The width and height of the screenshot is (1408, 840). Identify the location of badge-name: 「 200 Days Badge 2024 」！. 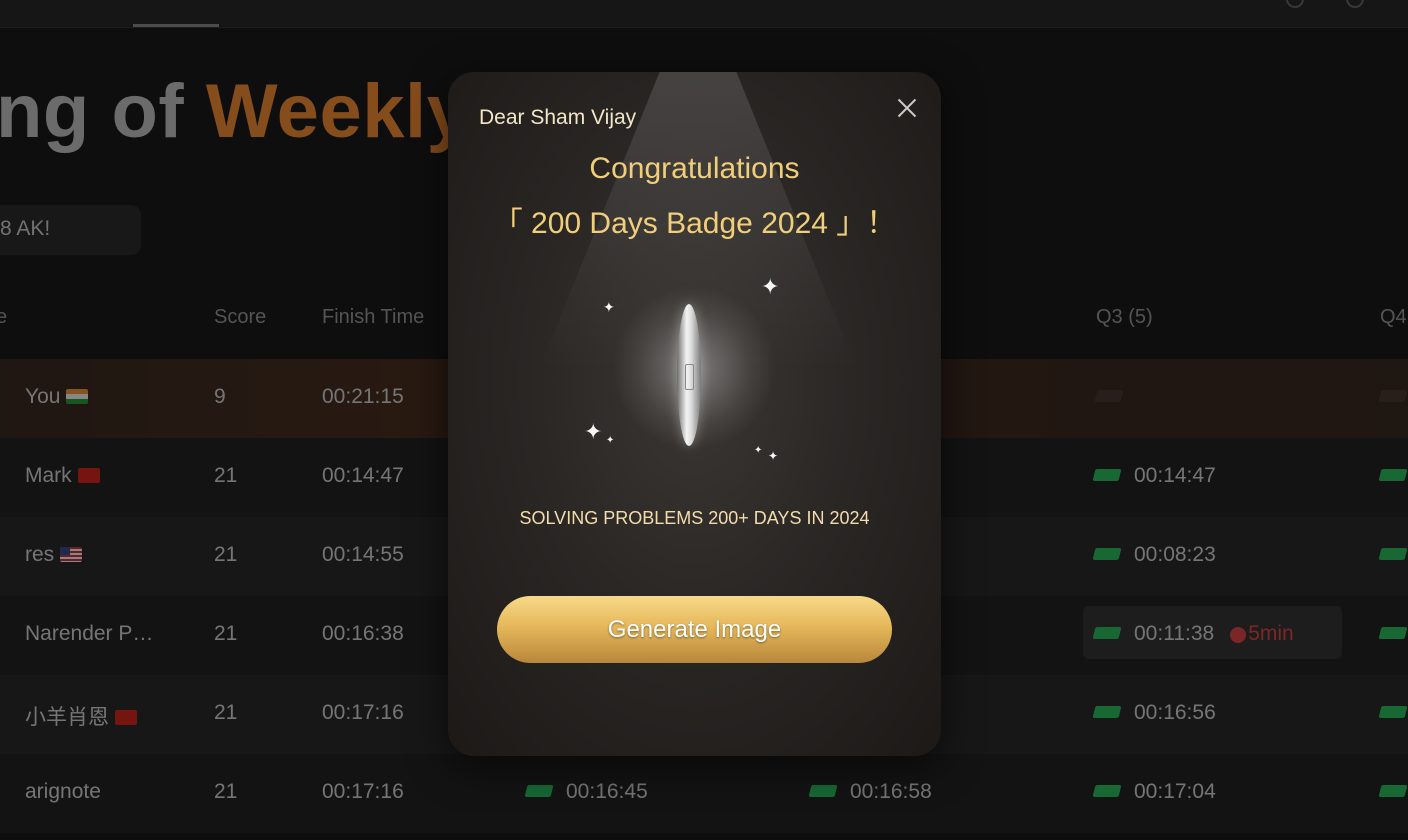
(694, 223).